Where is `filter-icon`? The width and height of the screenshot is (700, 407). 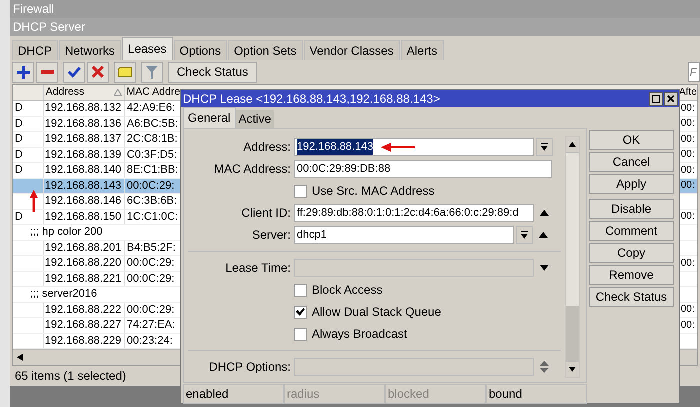
filter-icon is located at coordinates (152, 72).